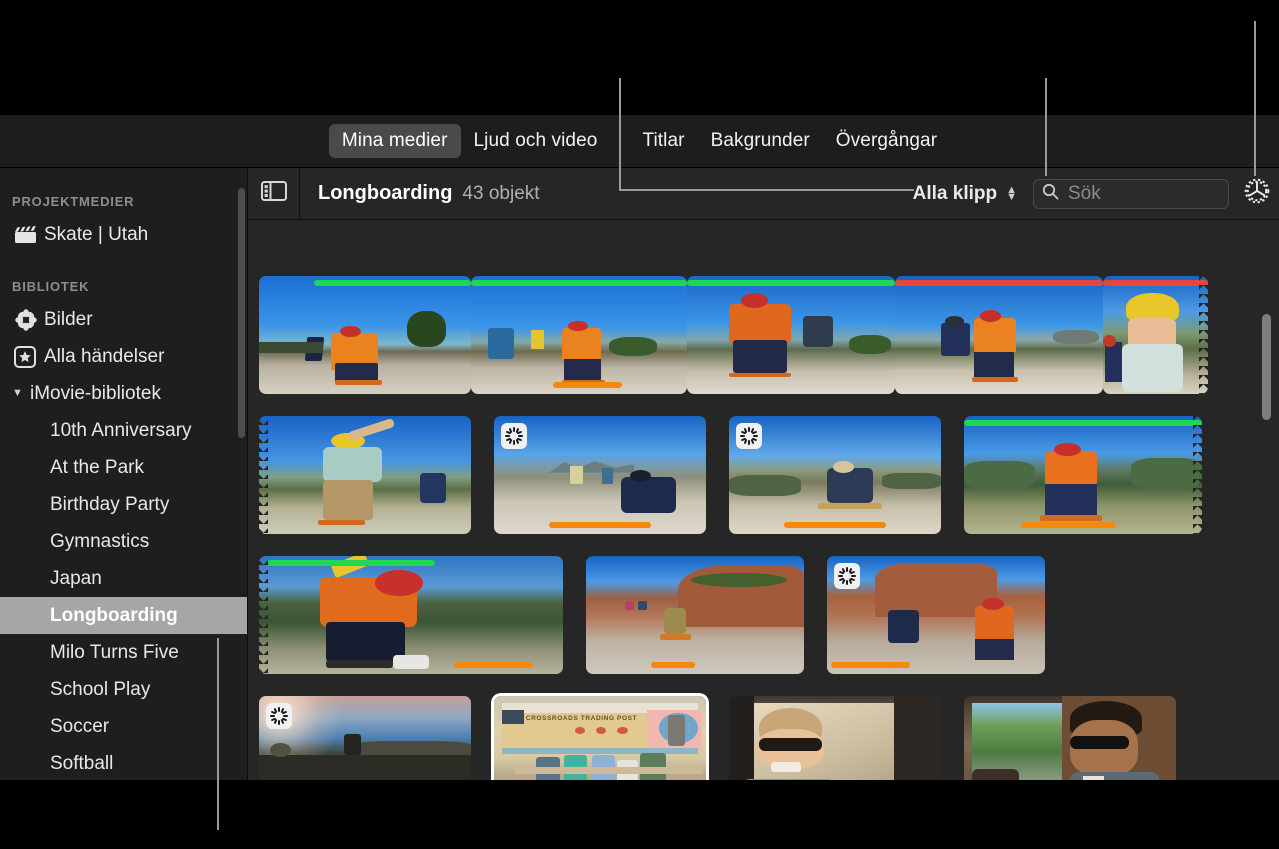  What do you see at coordinates (620, 134) in the screenshot?
I see `callout-to-filter-menu` at bounding box center [620, 134].